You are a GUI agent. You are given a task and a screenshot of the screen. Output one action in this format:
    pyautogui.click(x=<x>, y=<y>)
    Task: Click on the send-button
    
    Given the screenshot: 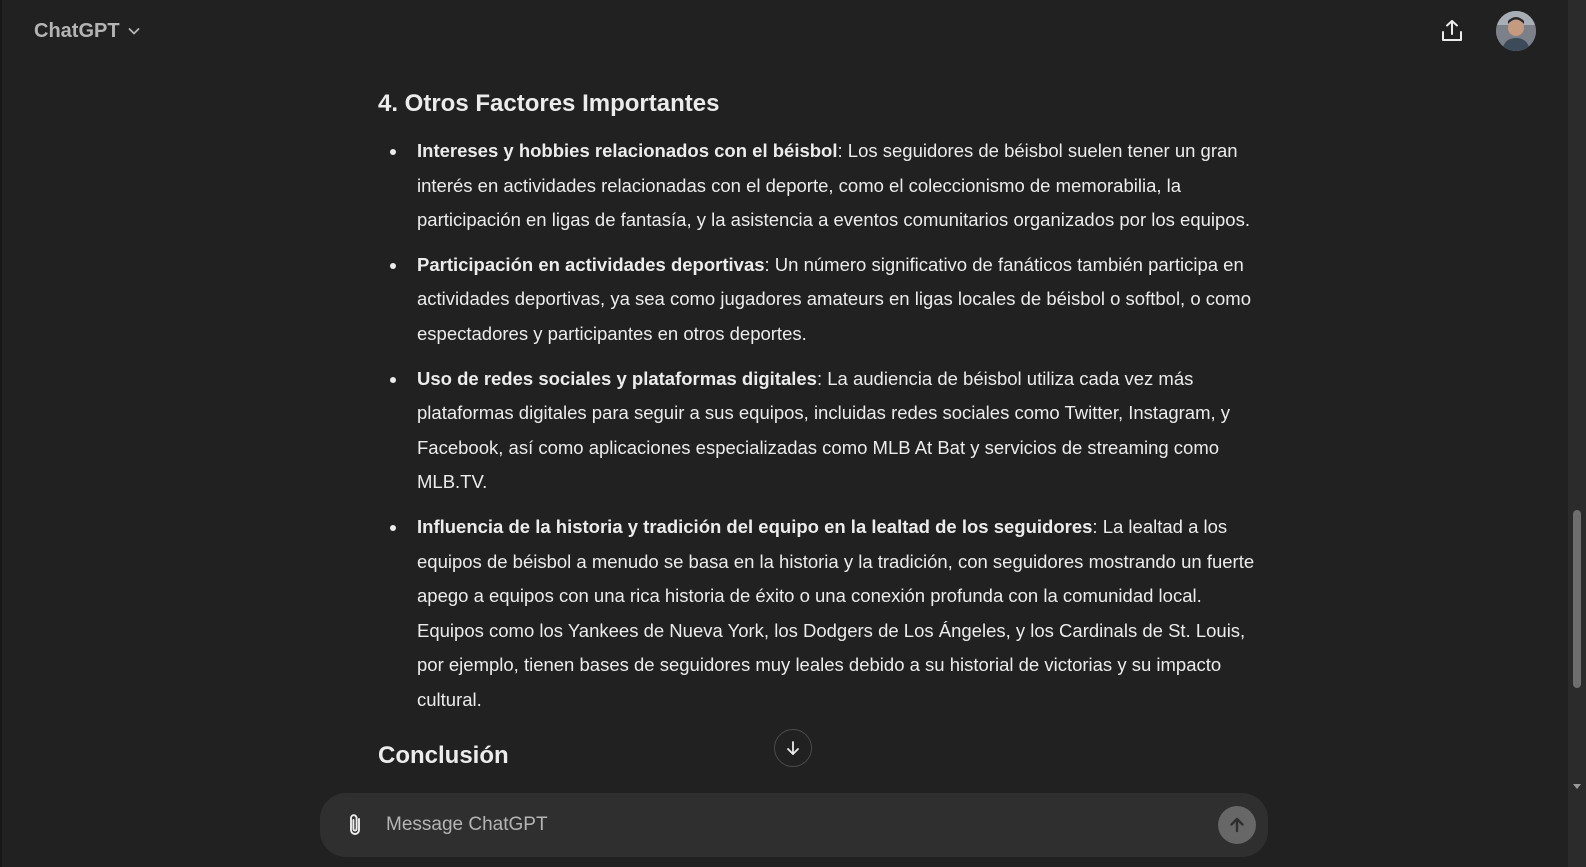 What is the action you would take?
    pyautogui.click(x=1237, y=825)
    